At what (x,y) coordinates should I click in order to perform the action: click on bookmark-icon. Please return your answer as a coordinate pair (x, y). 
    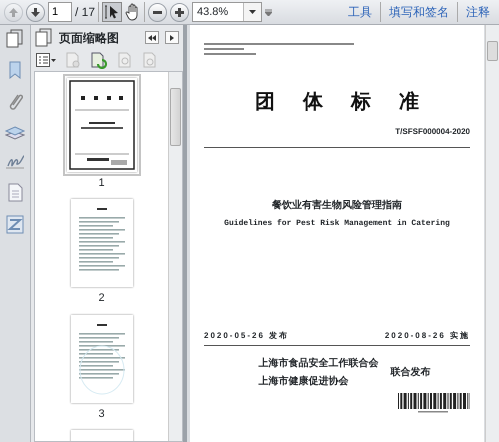
    Looking at the image, I should click on (15, 70).